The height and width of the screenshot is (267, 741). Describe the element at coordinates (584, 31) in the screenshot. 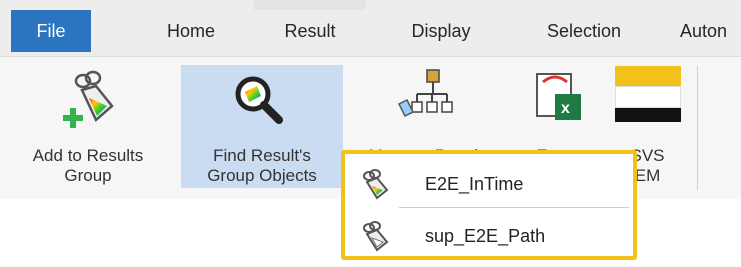

I see `tab-selection: Selection` at that location.